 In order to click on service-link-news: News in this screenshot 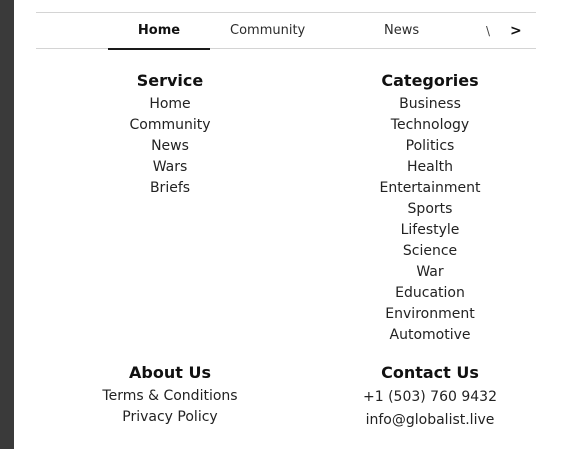, I will do `click(170, 146)`.